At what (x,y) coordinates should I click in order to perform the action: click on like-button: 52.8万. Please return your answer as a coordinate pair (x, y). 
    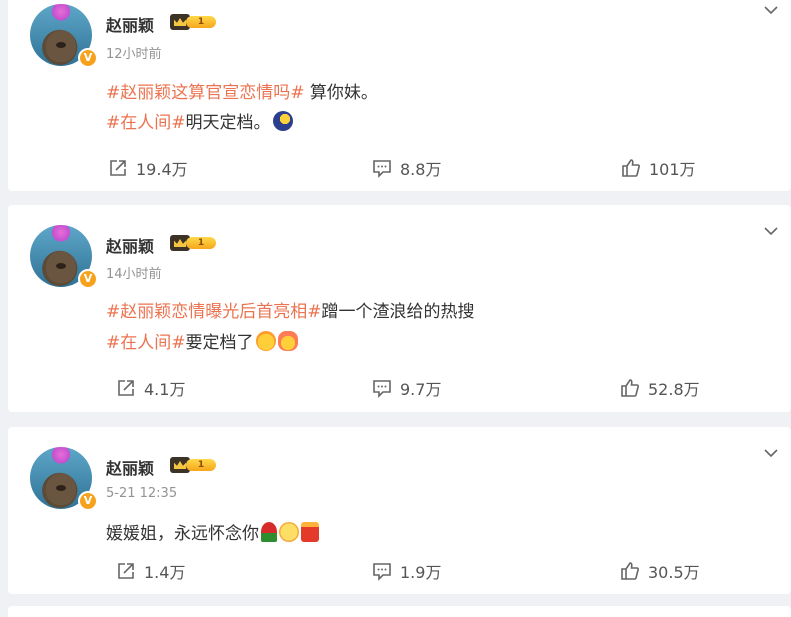
    Looking at the image, I should click on (660, 388).